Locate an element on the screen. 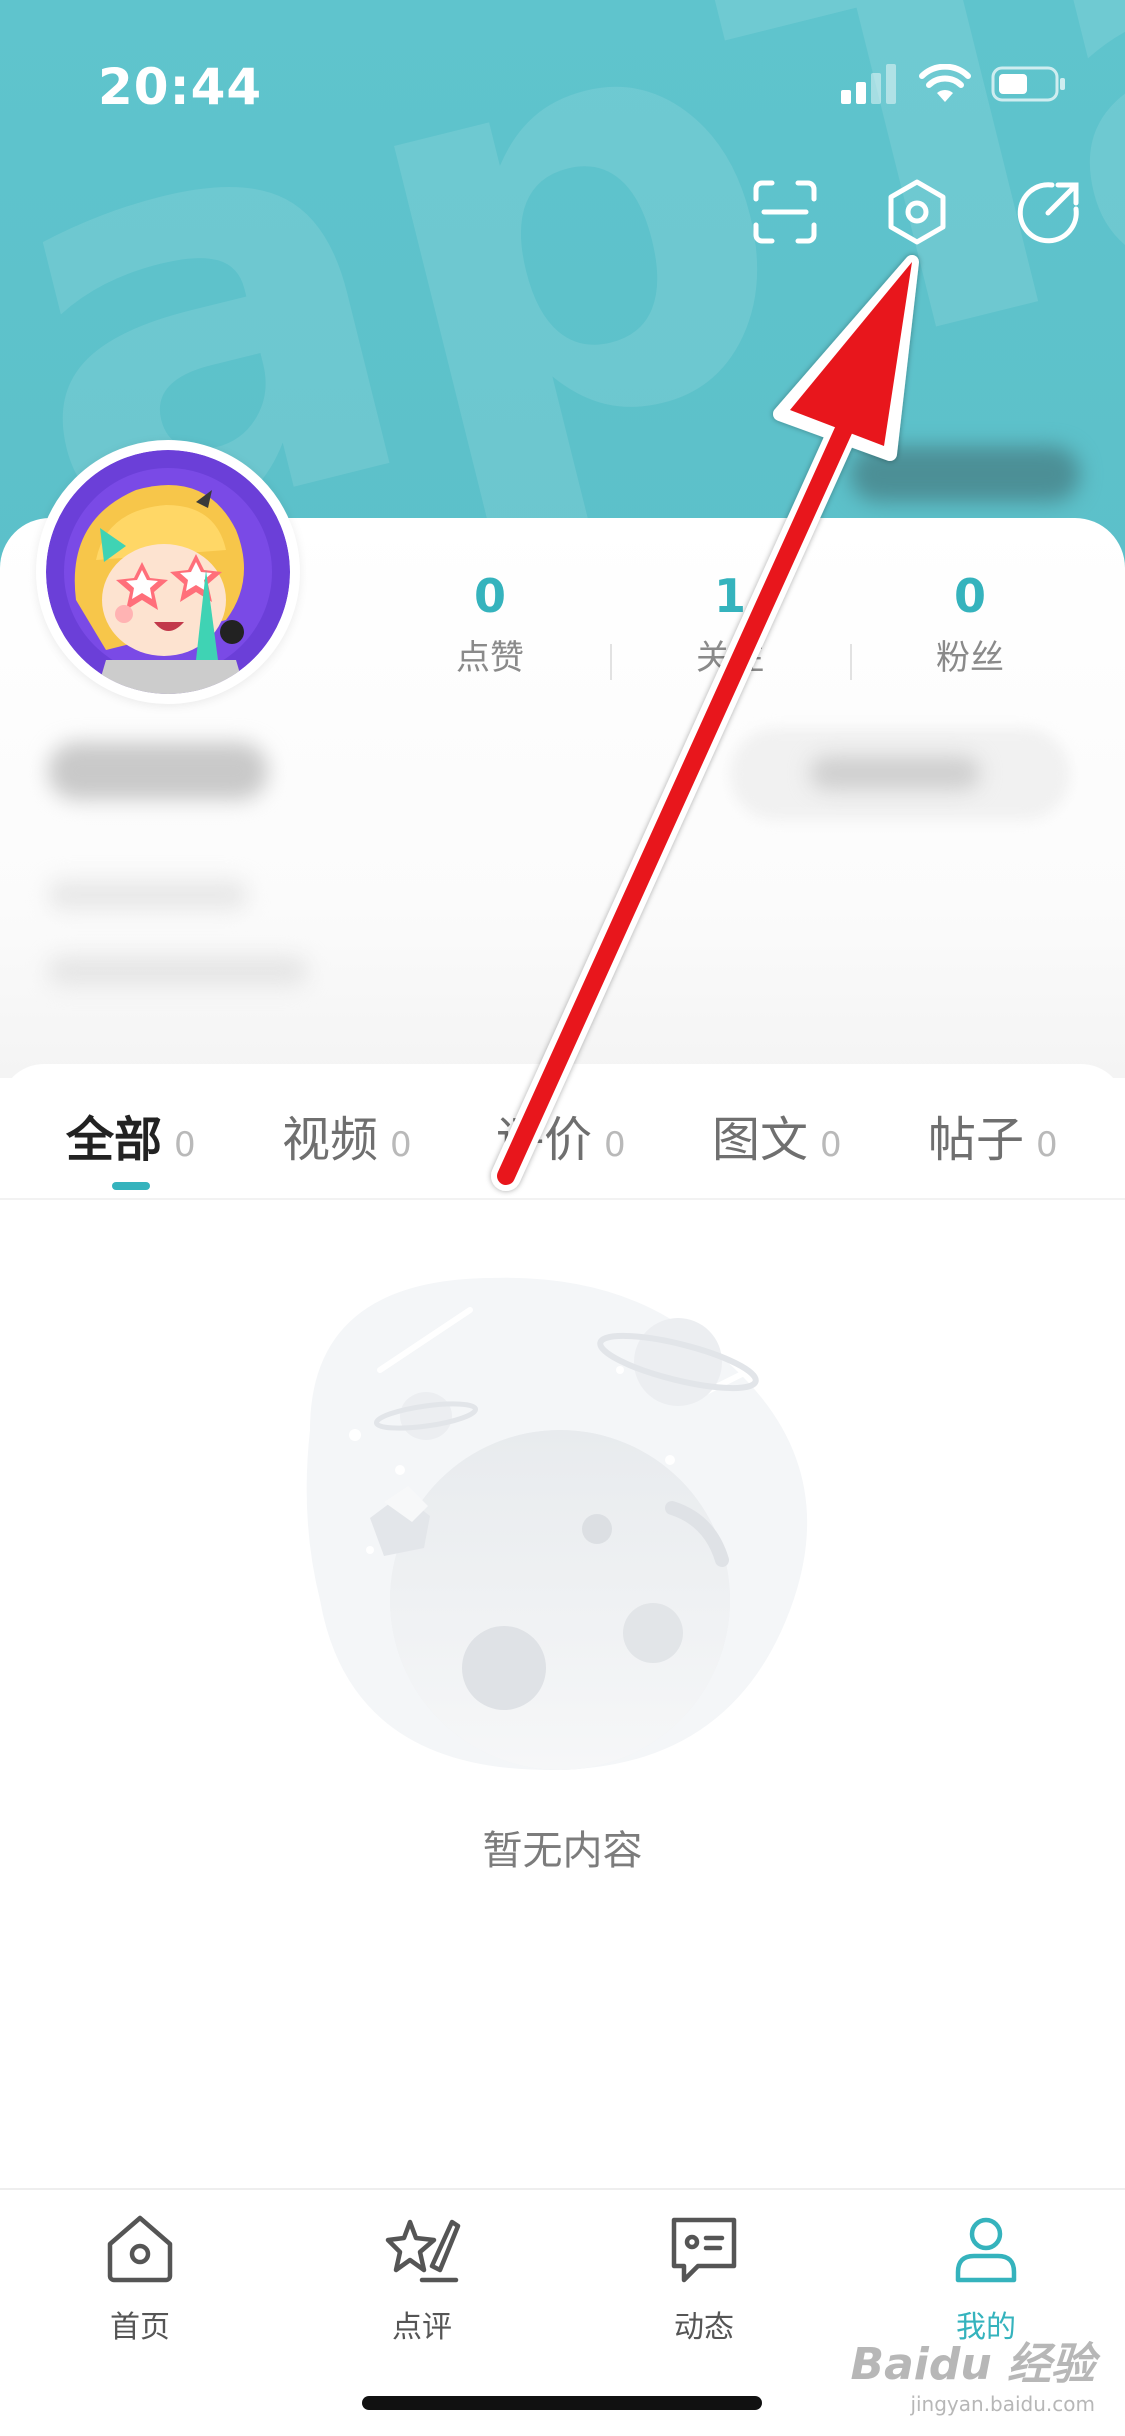 The height and width of the screenshot is (2436, 1125). tab-reviews-count: 0 is located at coordinates (615, 1145).